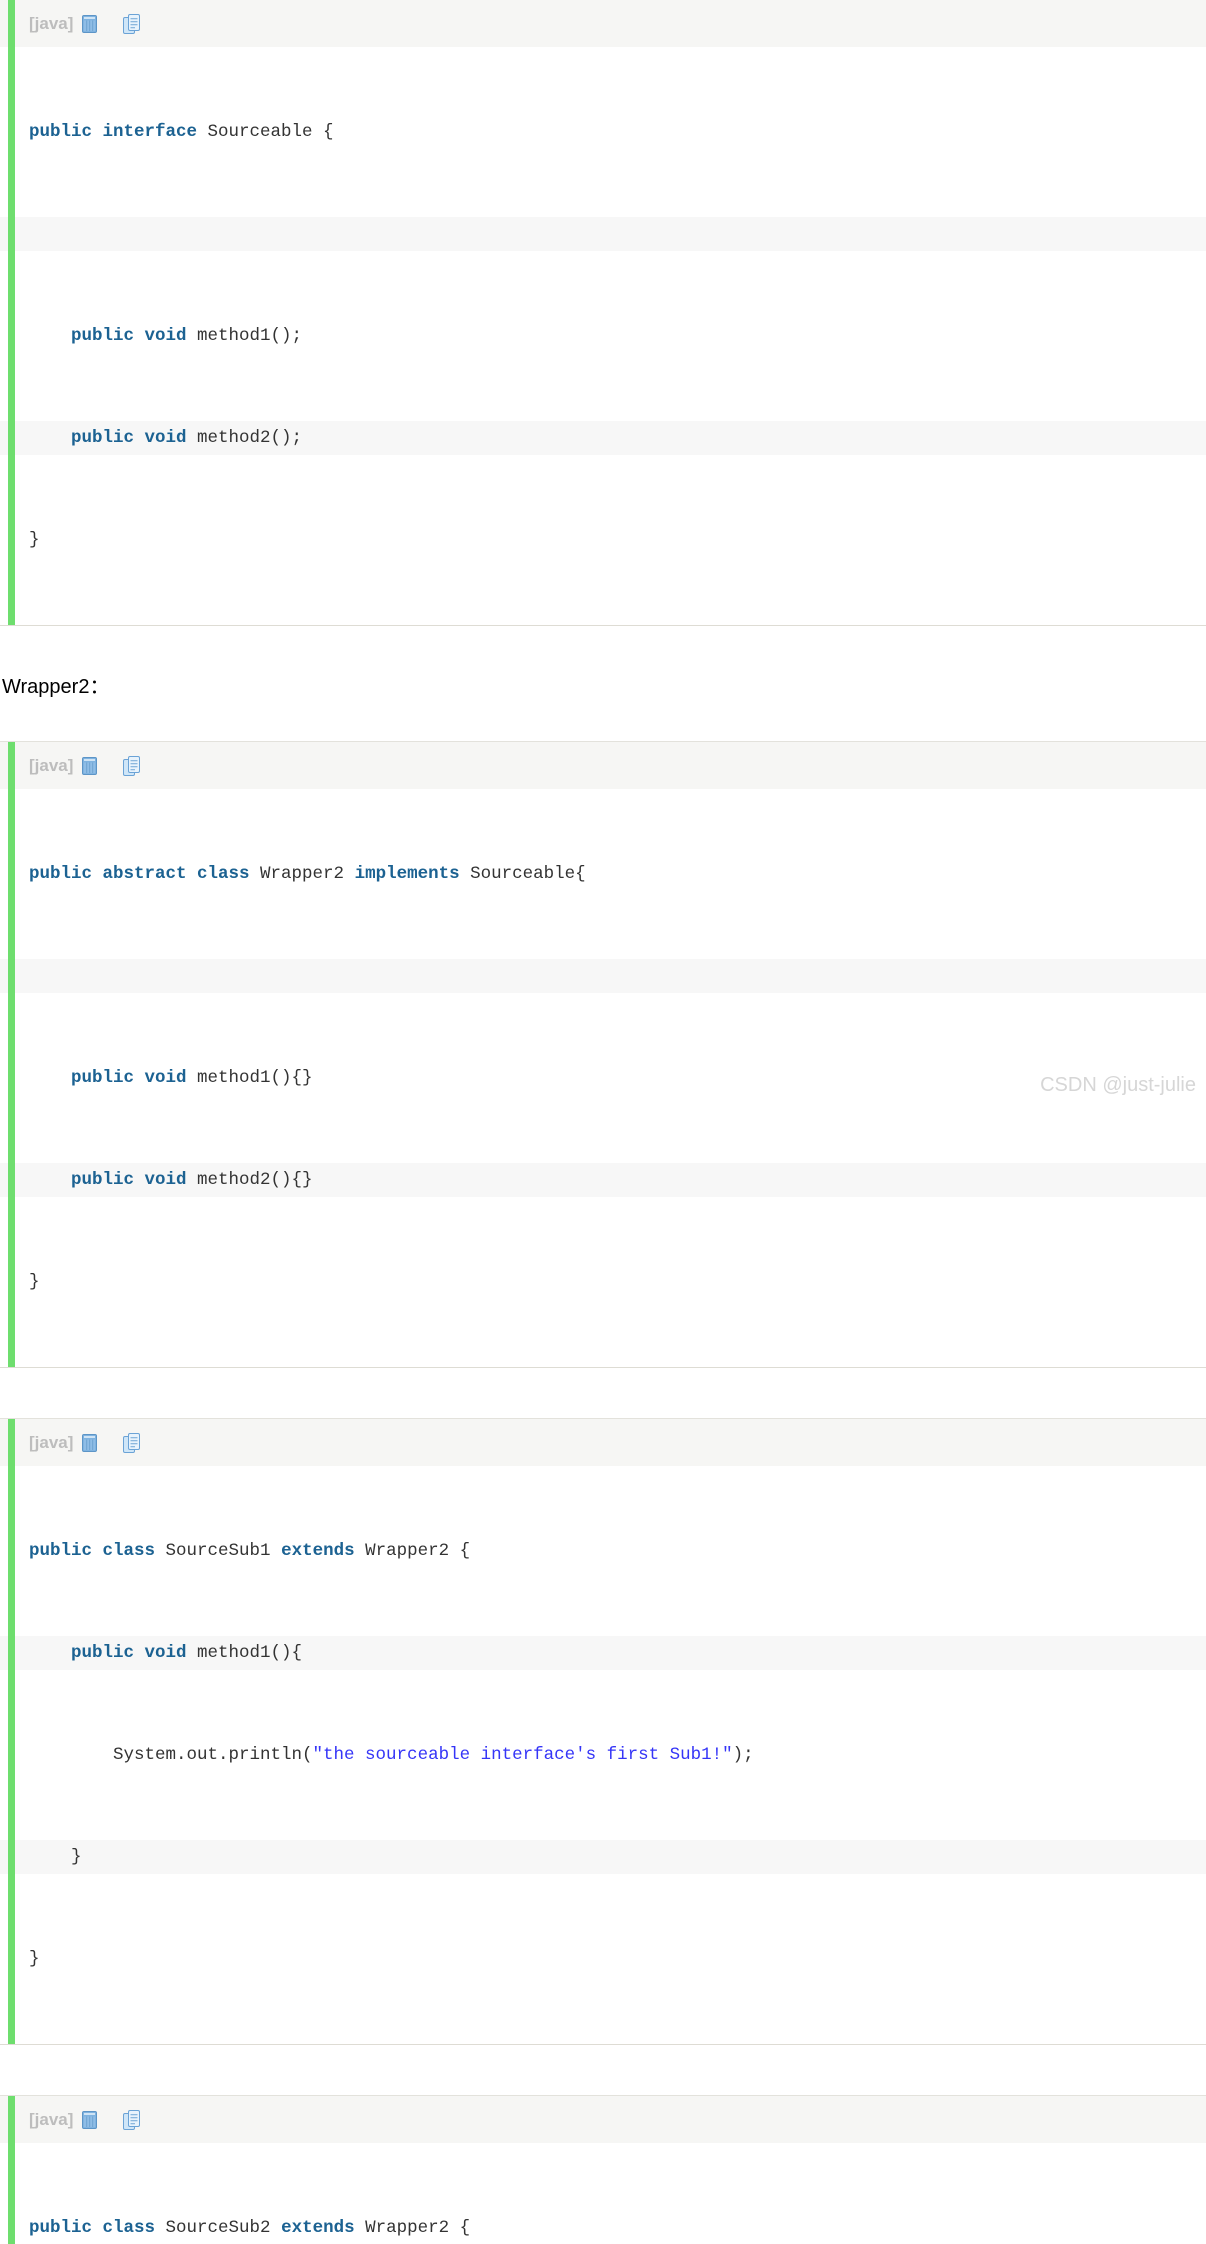 The height and width of the screenshot is (2244, 1206). What do you see at coordinates (603, 438) in the screenshot?
I see `code-line: public void method2();` at bounding box center [603, 438].